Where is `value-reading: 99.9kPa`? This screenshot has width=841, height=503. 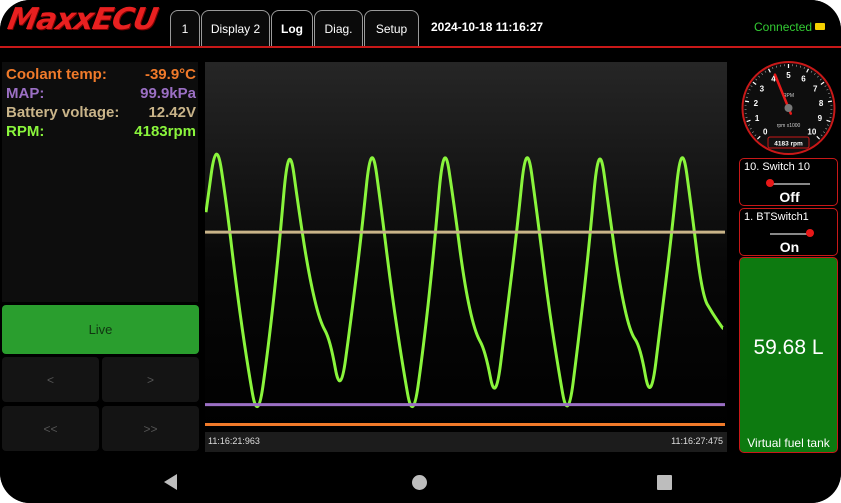 value-reading: 99.9kPa is located at coordinates (168, 93).